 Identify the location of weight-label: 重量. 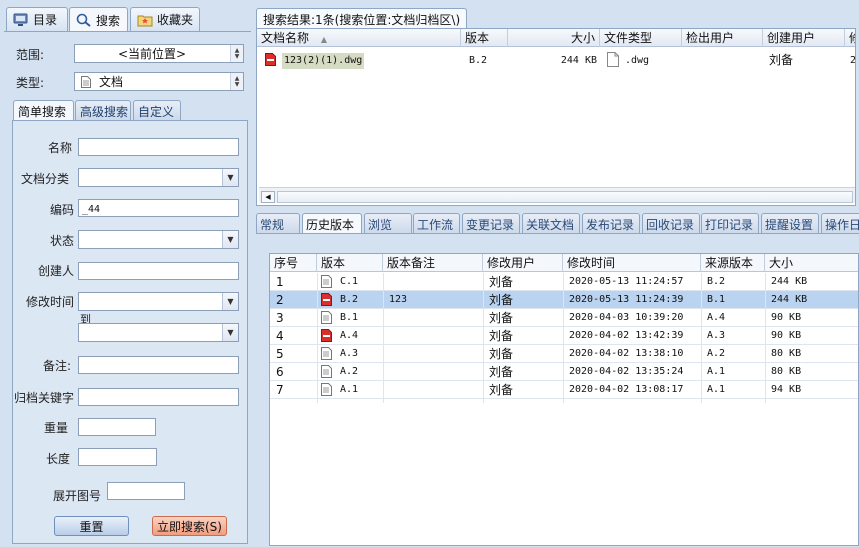
(55, 428).